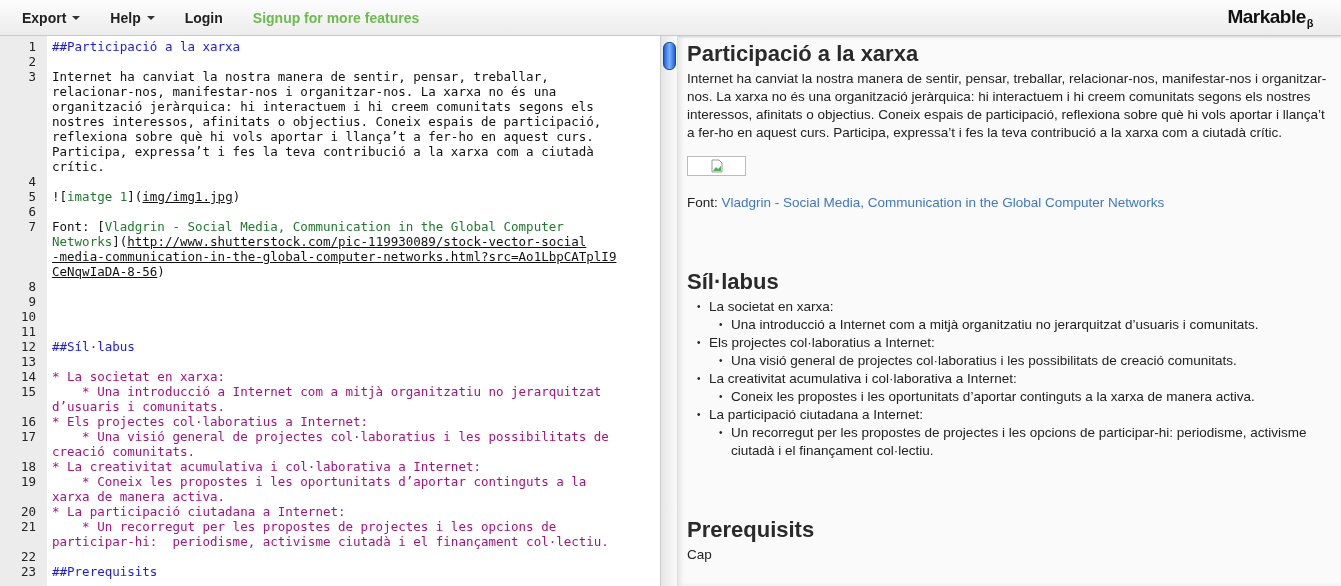  I want to click on broken-image-icon, so click(716, 166).